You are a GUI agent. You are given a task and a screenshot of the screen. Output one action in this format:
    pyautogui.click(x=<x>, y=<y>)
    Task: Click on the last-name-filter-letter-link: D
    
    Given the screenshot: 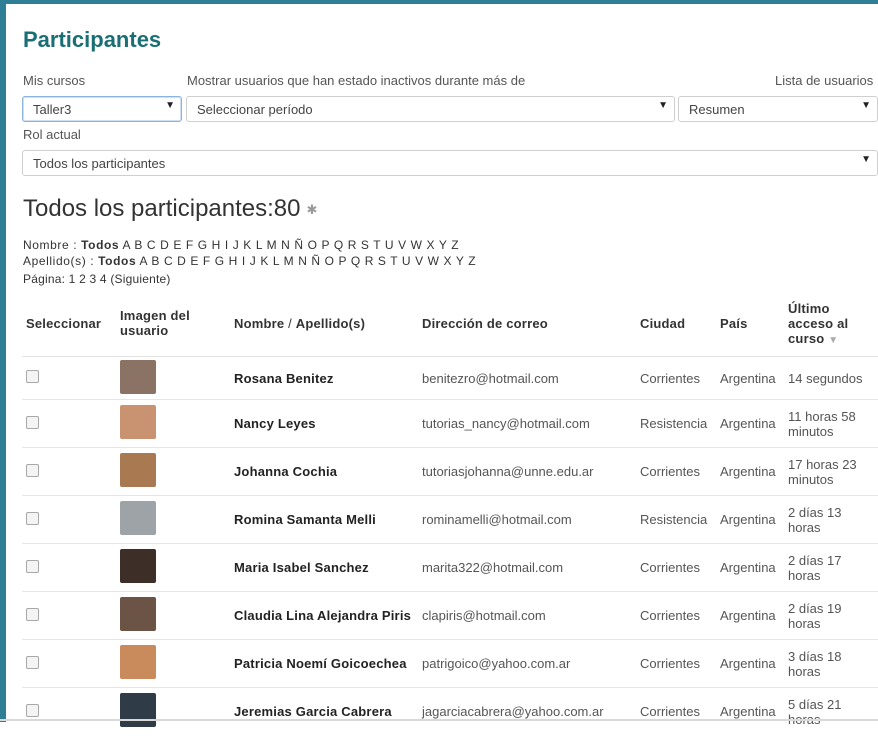 What is the action you would take?
    pyautogui.click(x=181, y=261)
    